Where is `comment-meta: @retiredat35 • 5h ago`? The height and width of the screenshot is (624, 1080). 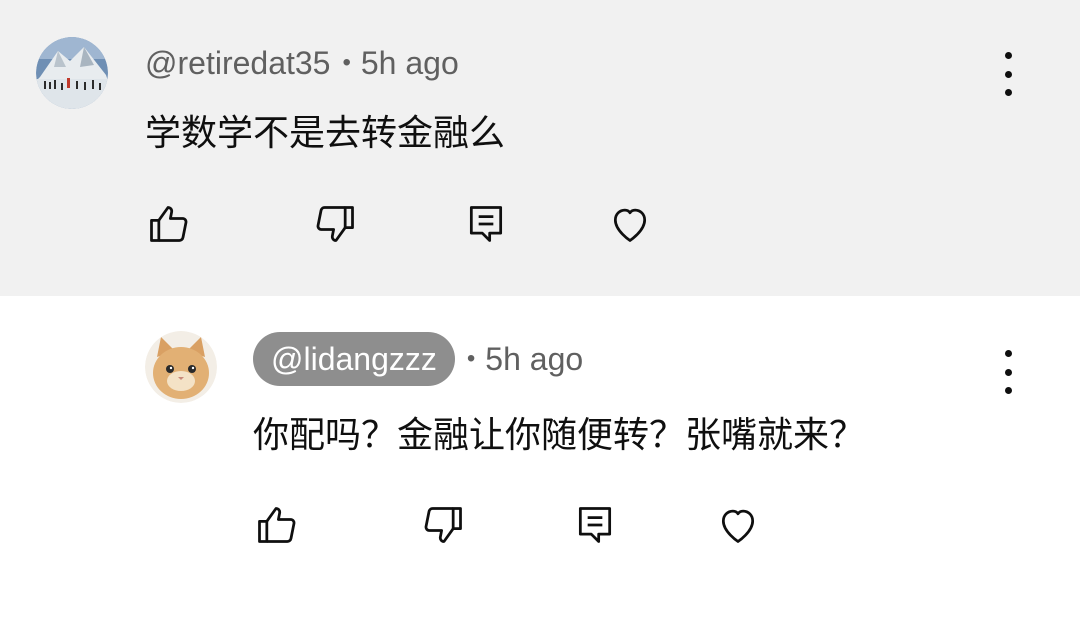
comment-meta: @retiredat35 • 5h ago is located at coordinates (302, 63).